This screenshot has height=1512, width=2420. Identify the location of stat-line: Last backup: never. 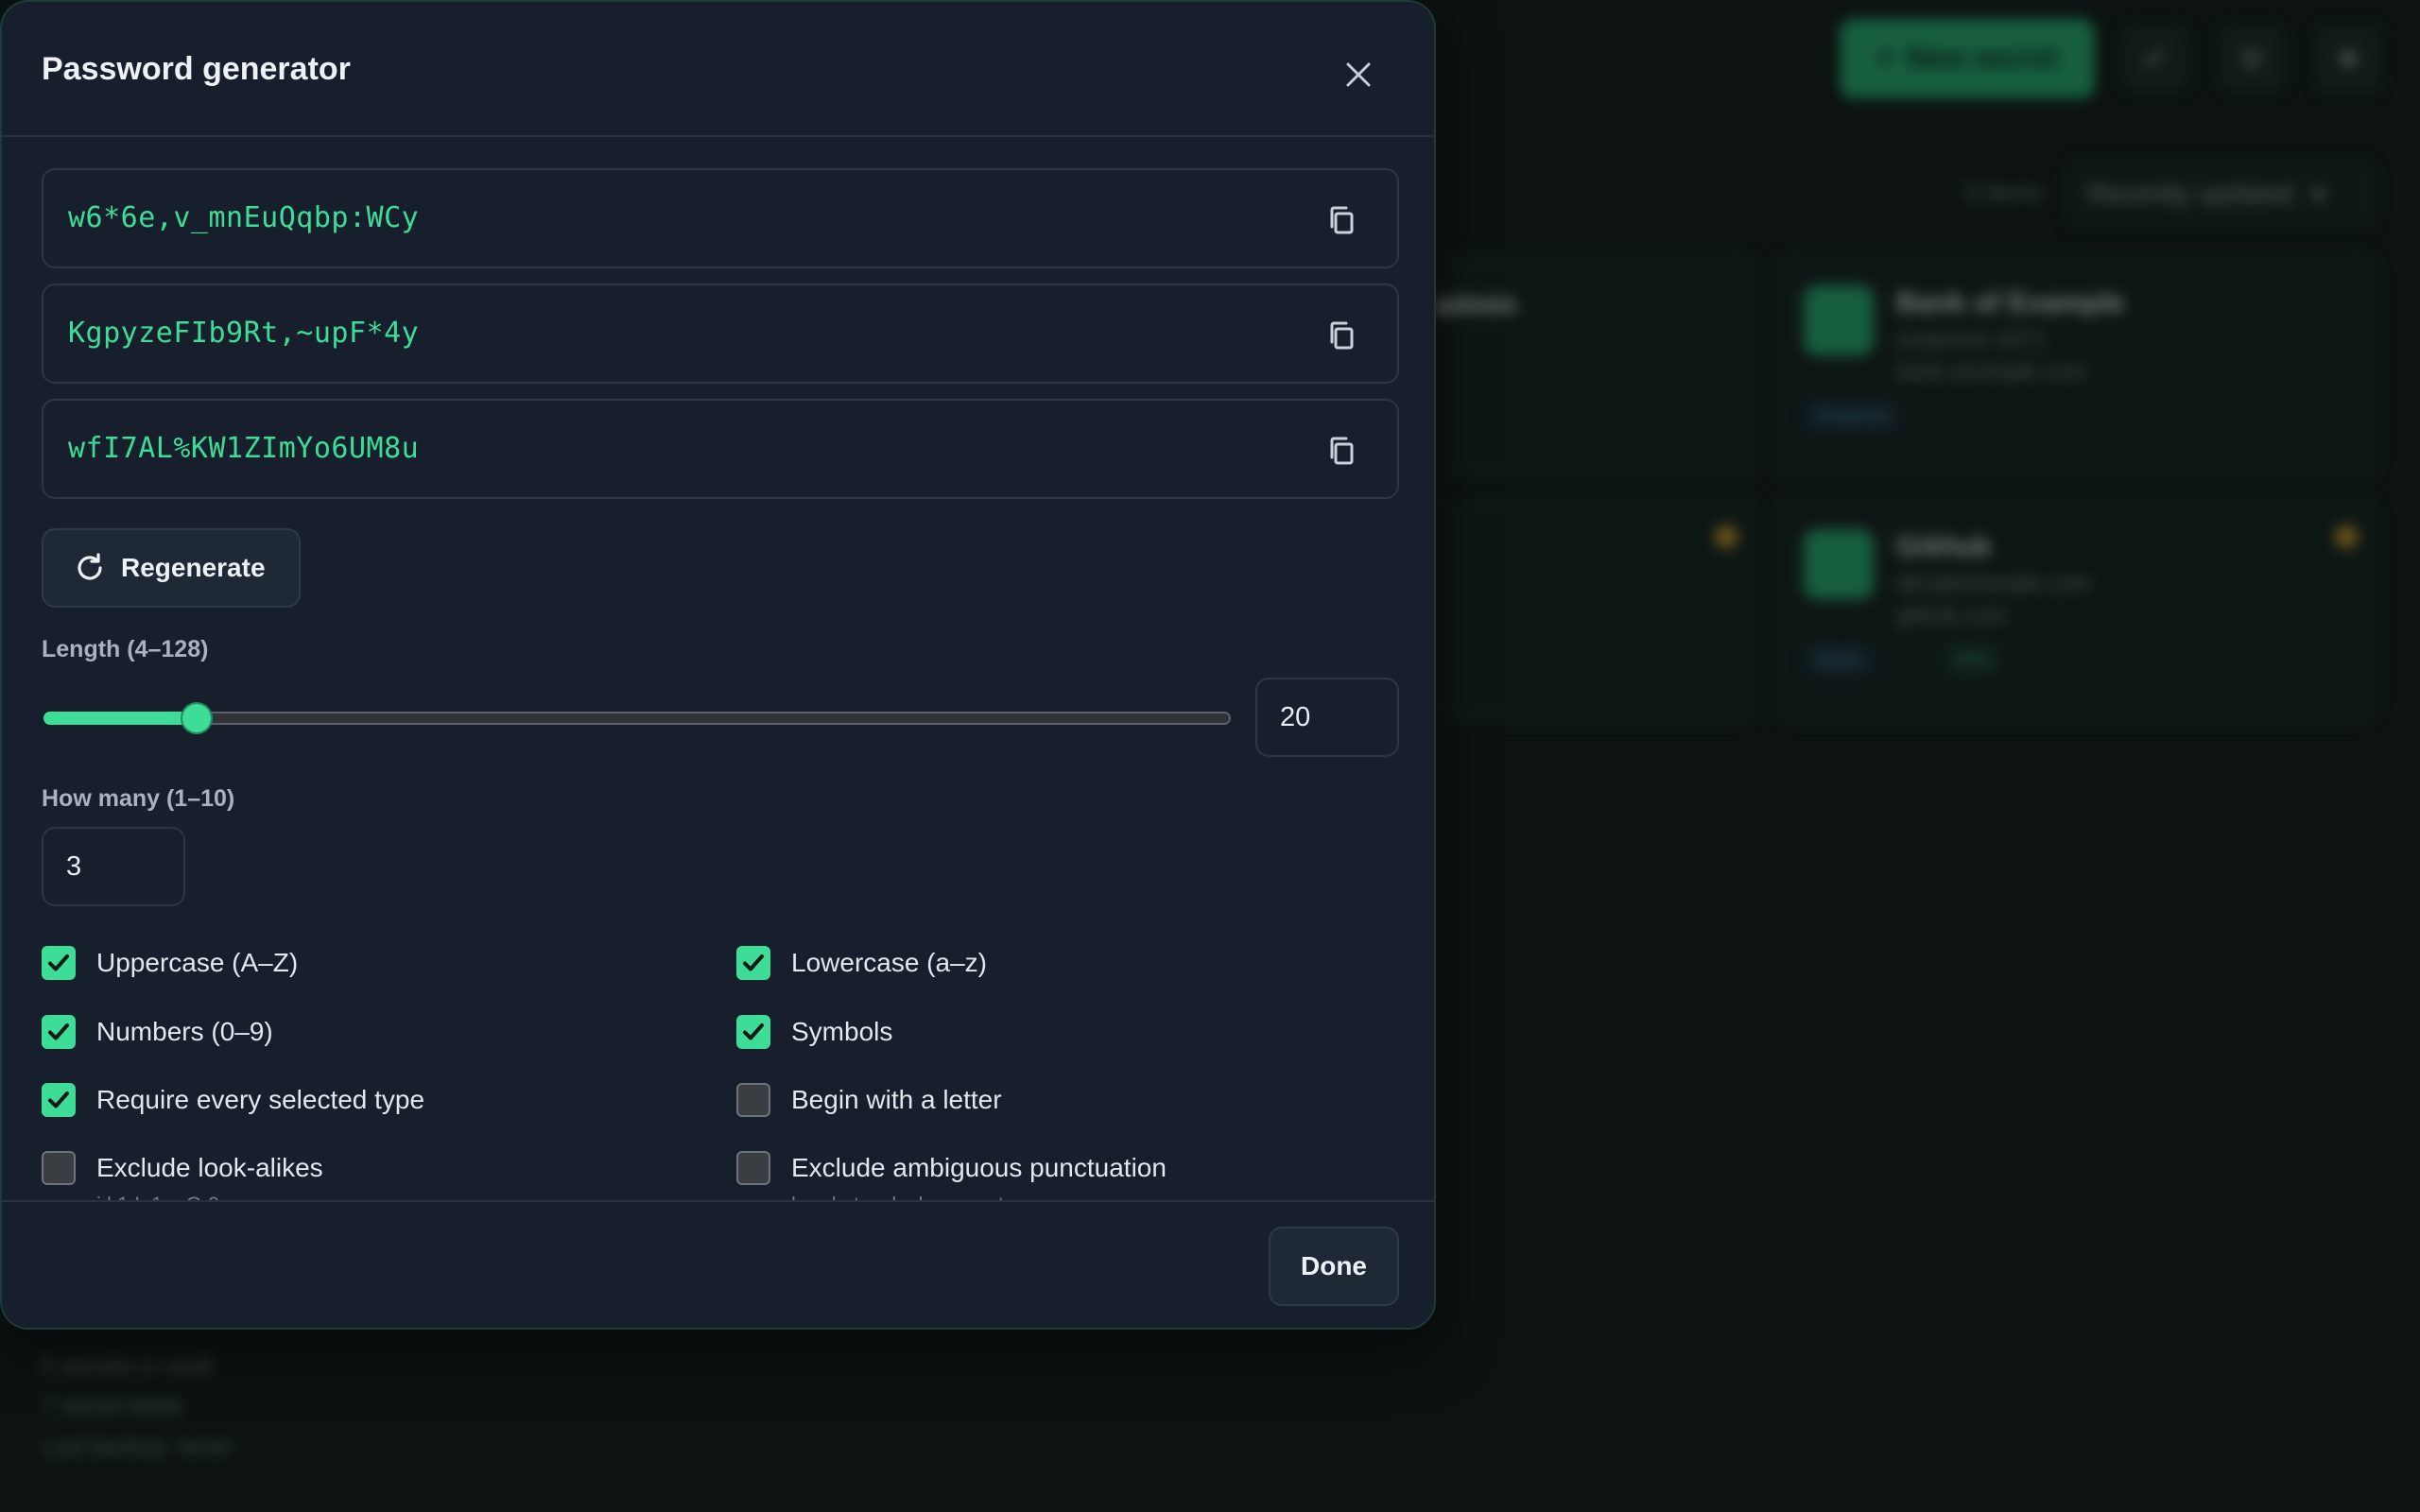
(137, 1447).